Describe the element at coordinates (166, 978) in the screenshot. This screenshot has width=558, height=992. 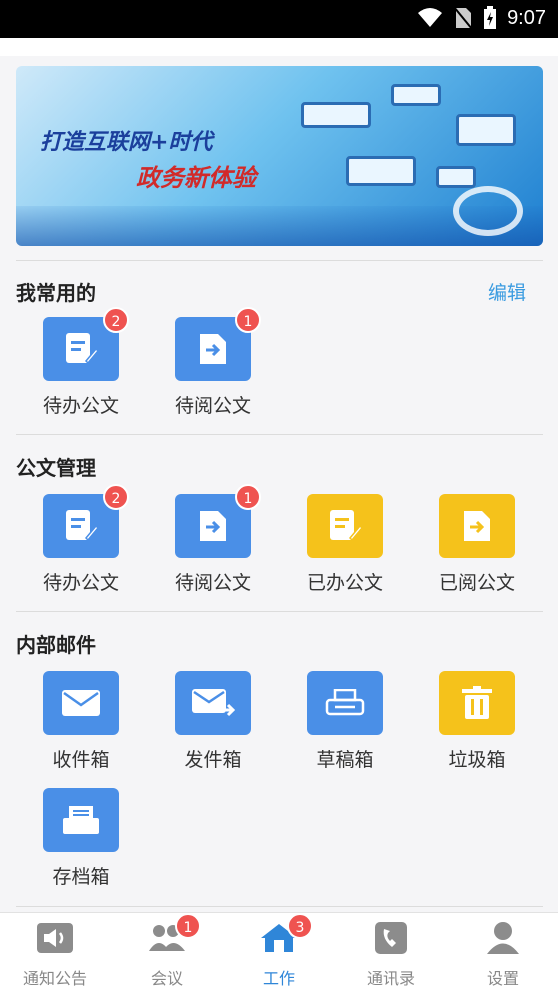
I see `tab-label: 会议` at that location.